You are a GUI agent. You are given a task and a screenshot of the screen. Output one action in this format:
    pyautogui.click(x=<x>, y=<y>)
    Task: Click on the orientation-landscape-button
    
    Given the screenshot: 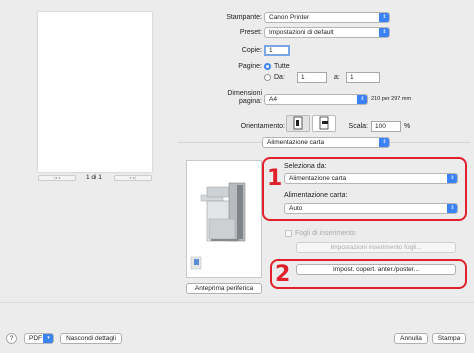 What is the action you would take?
    pyautogui.click(x=324, y=123)
    